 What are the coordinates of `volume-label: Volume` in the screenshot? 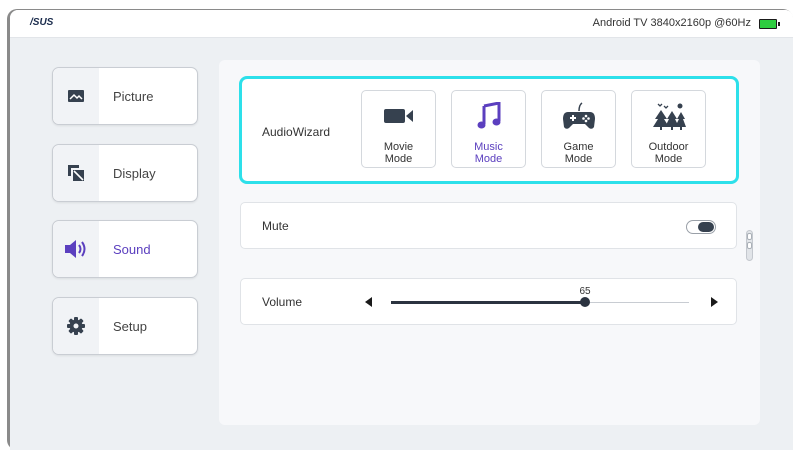 It's located at (282, 302).